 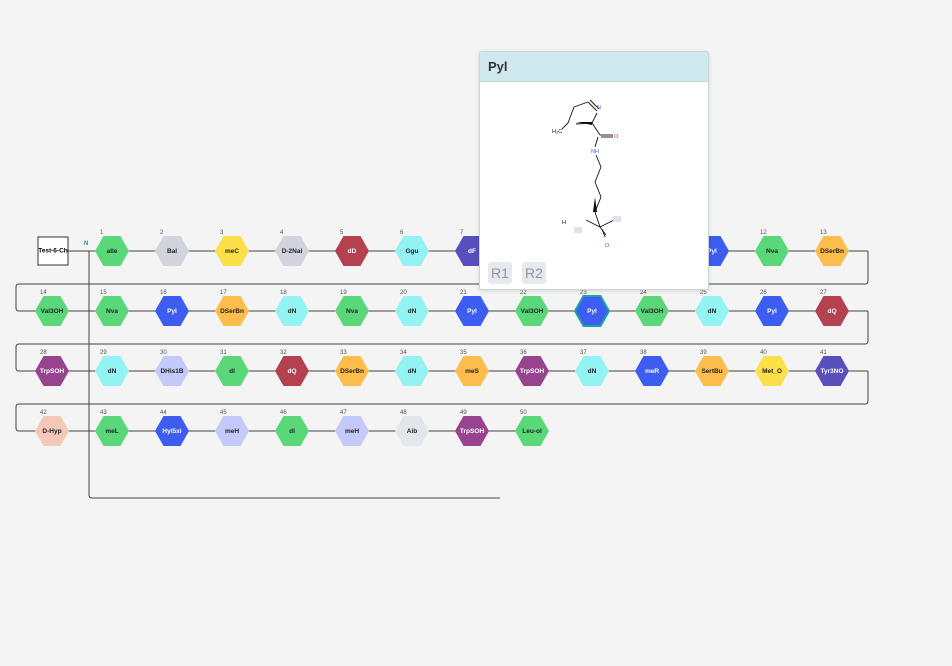 I want to click on monomer-index: 38, so click(x=643, y=353).